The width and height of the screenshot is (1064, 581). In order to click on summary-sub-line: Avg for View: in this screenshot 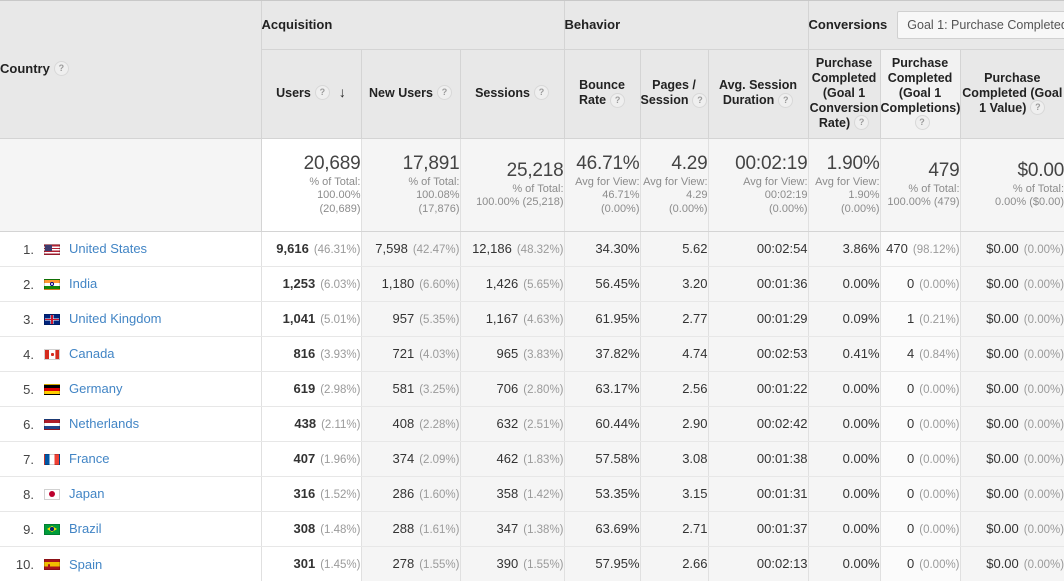, I will do `click(675, 181)`.